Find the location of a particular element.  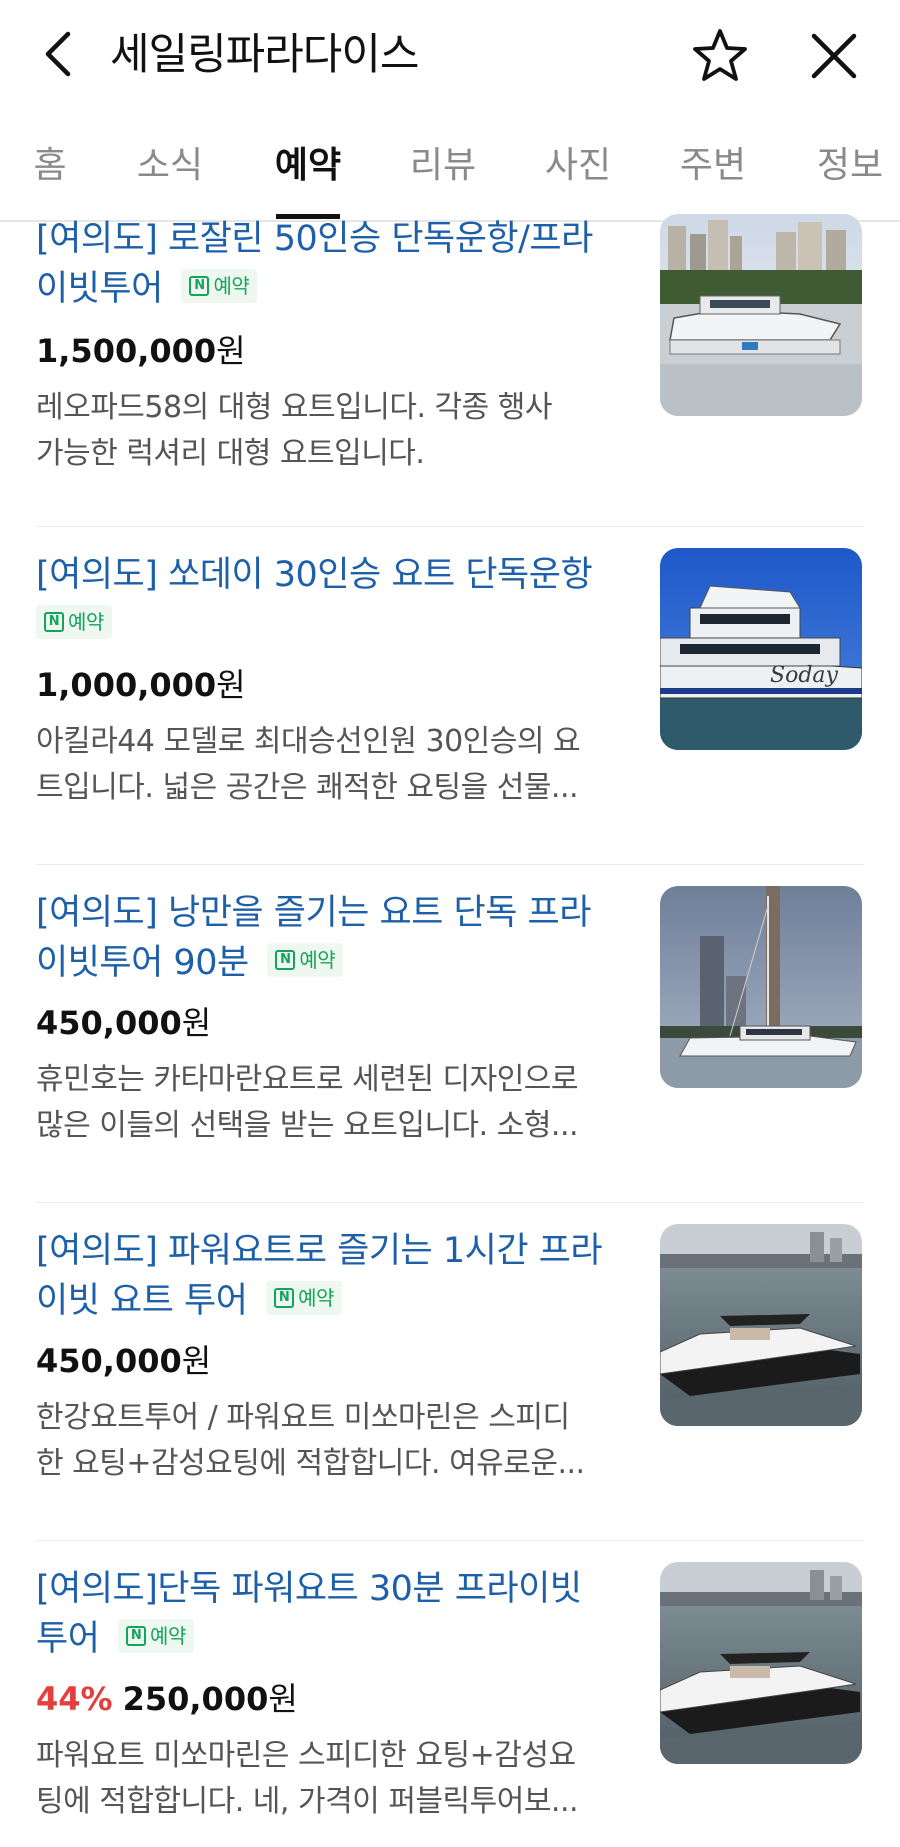

close-icon is located at coordinates (834, 56).